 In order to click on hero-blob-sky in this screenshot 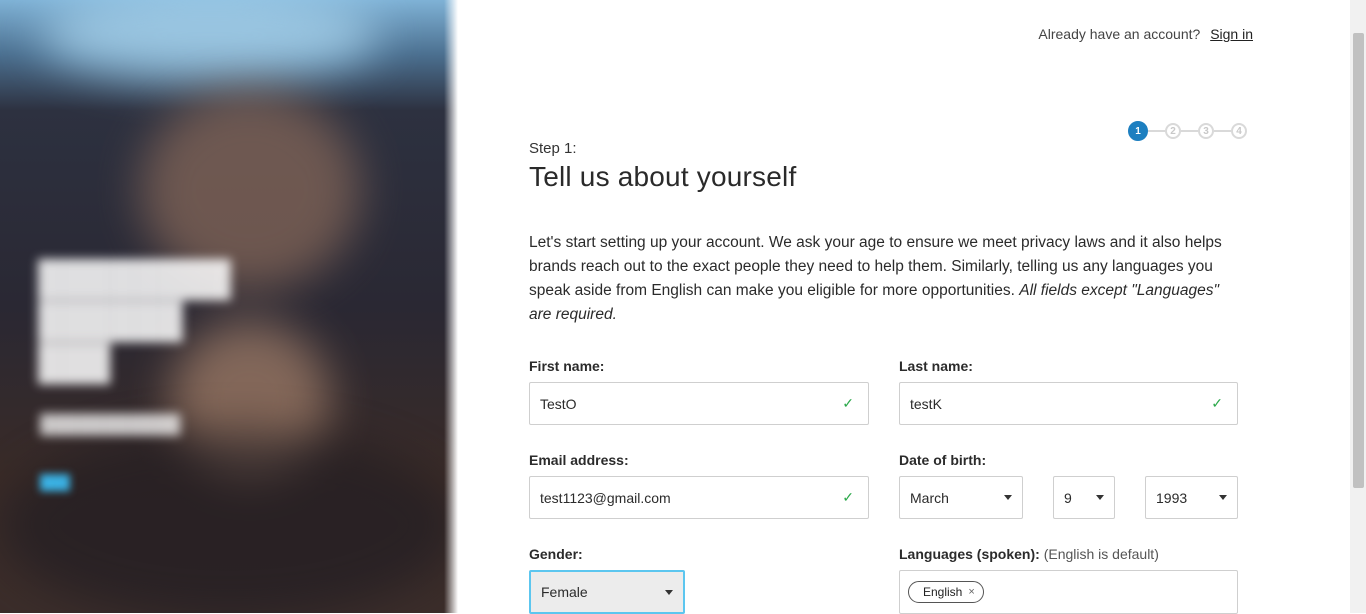, I will do `click(210, 40)`.